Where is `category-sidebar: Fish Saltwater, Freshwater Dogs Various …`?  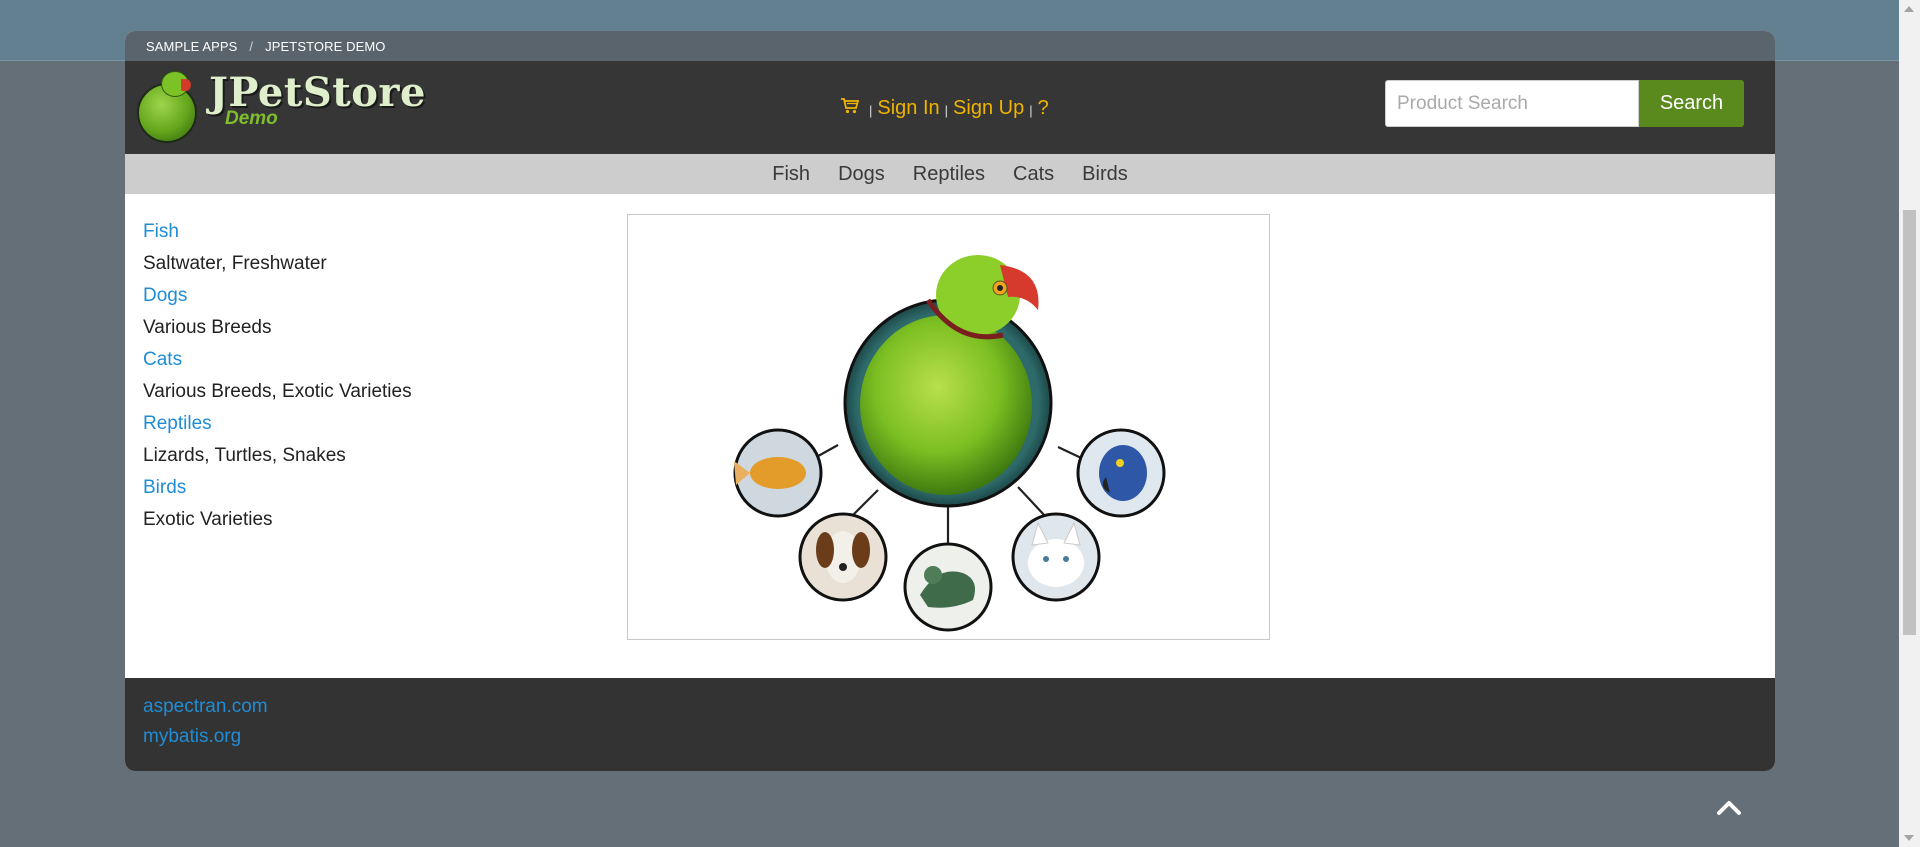 category-sidebar: Fish Saltwater, Freshwater Dogs Various … is located at coordinates (277, 376).